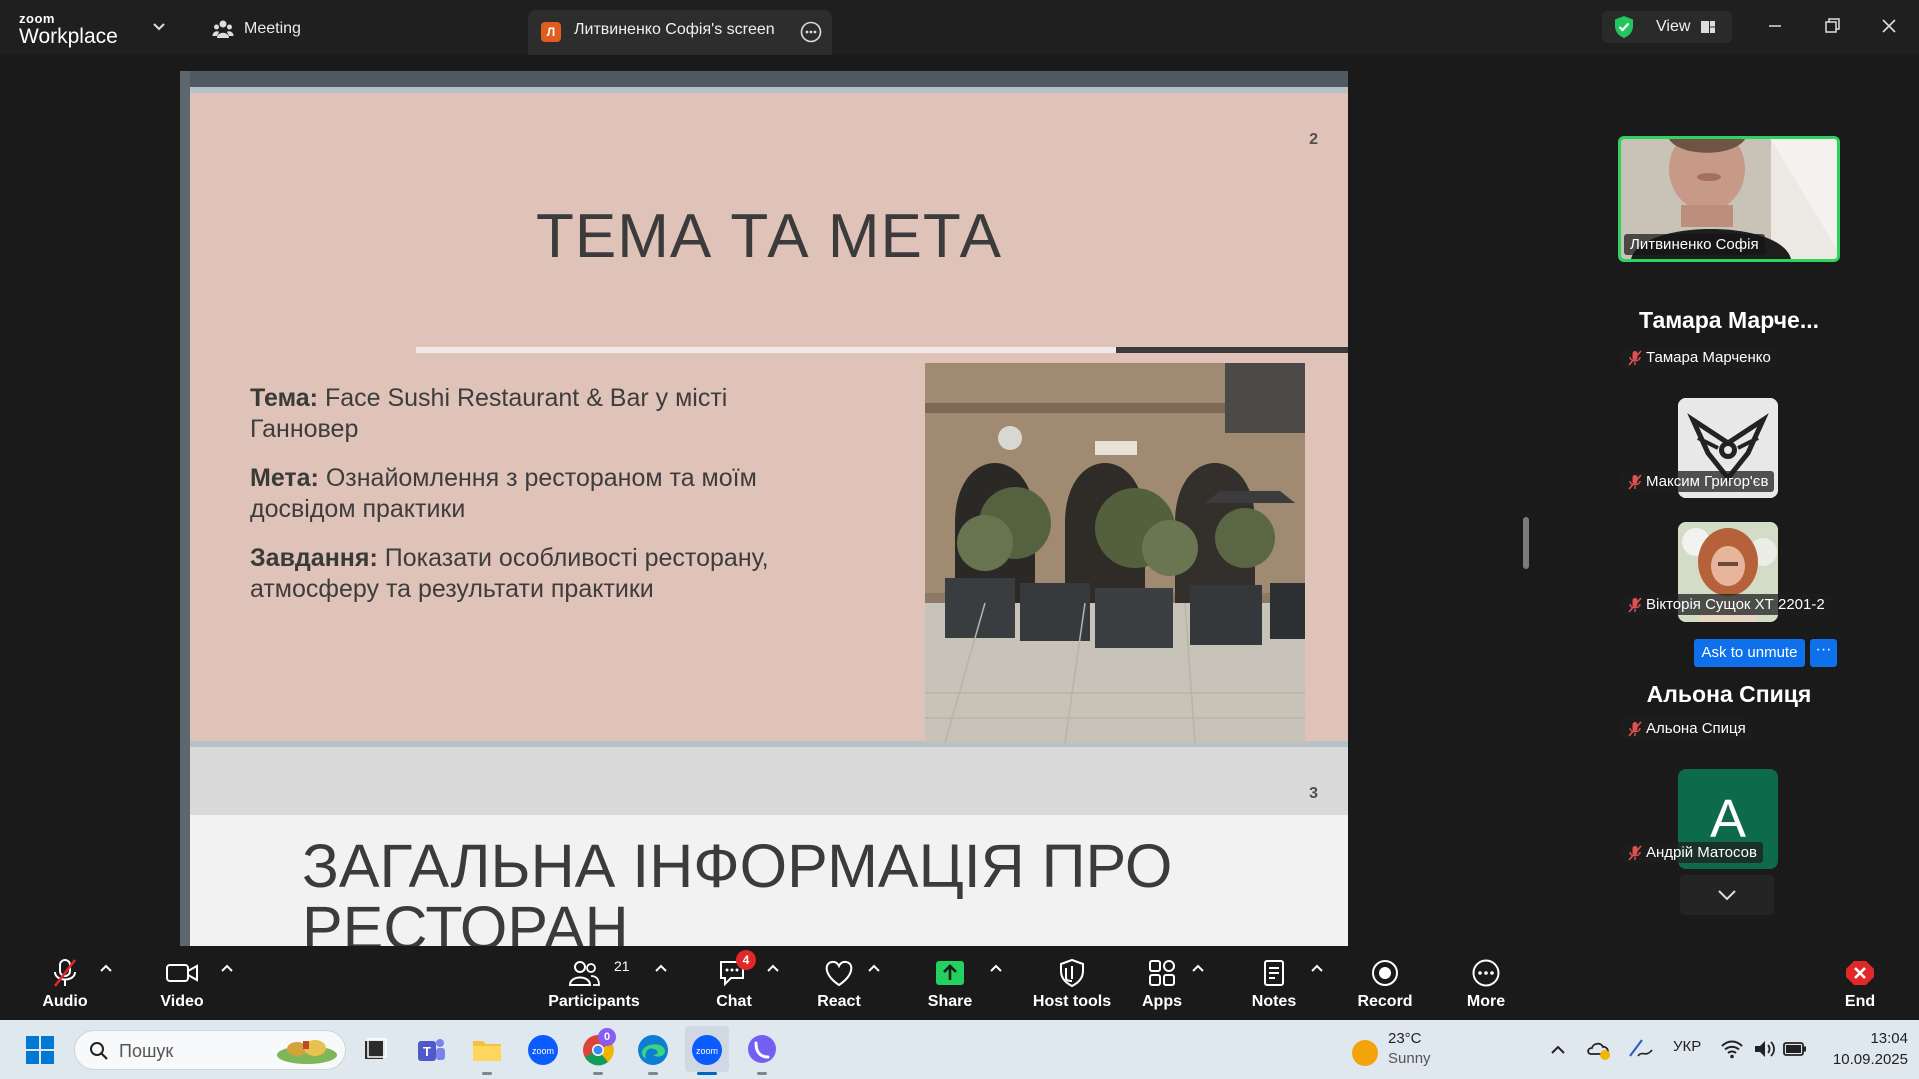 This screenshot has width=1919, height=1079. I want to click on react-options-caret-icon, so click(874, 968).